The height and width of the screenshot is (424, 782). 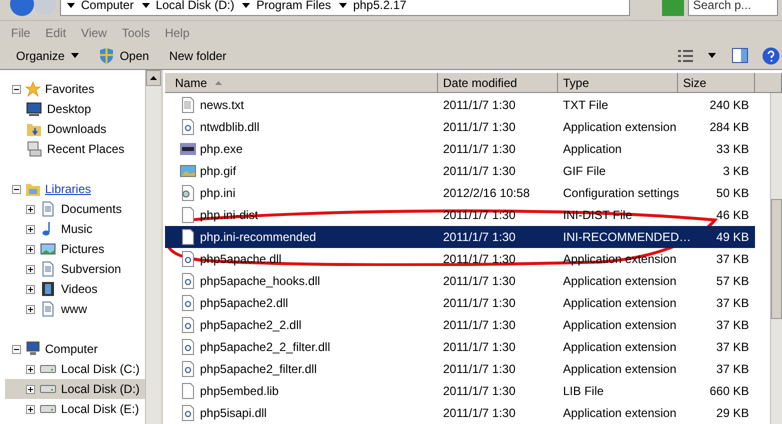 What do you see at coordinates (75, 389) in the screenshot?
I see `nav-item: Local Disk (D:)` at bounding box center [75, 389].